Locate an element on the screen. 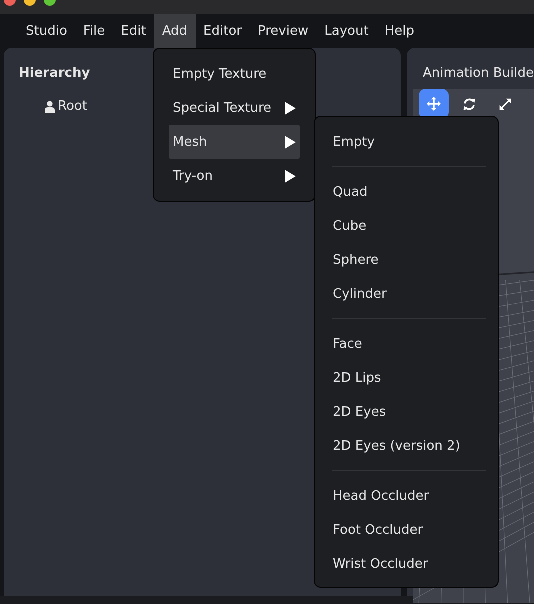 Image resolution: width=534 pixels, height=604 pixels. refresh-icon is located at coordinates (469, 104).